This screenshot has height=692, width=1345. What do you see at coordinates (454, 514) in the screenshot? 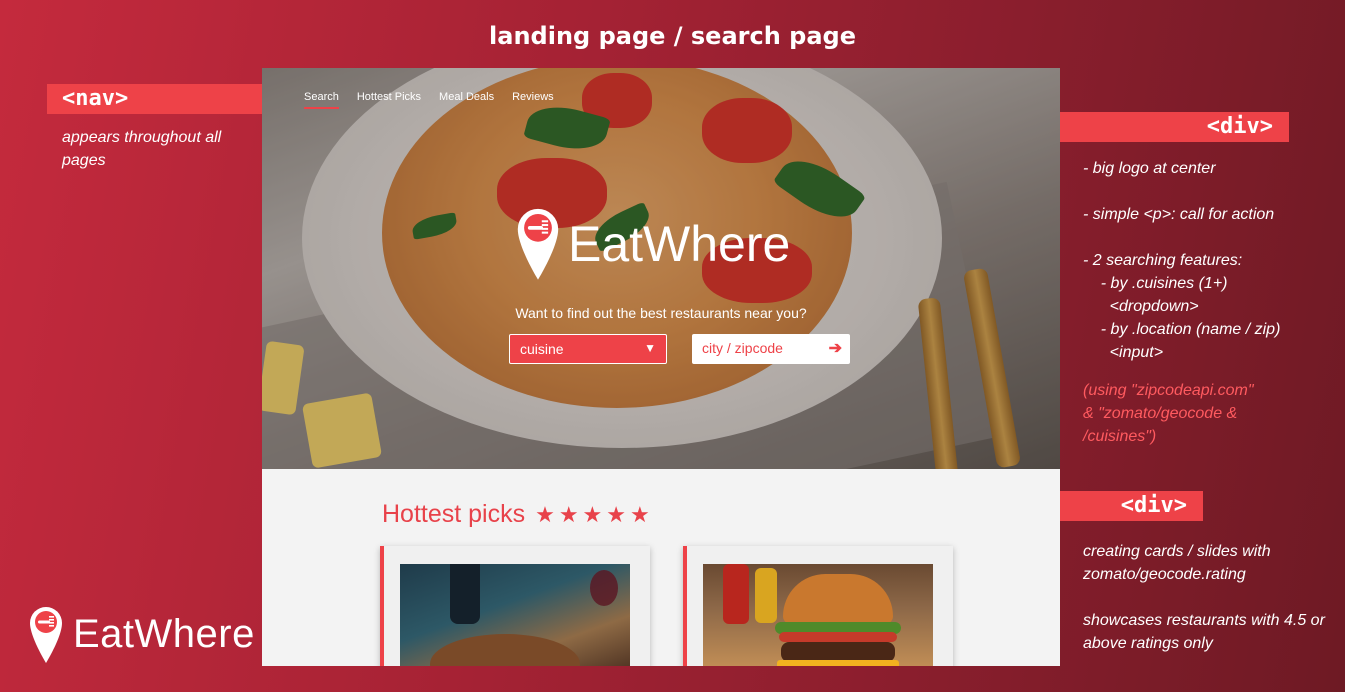
I see `section-title-text: Hottest picks` at bounding box center [454, 514].